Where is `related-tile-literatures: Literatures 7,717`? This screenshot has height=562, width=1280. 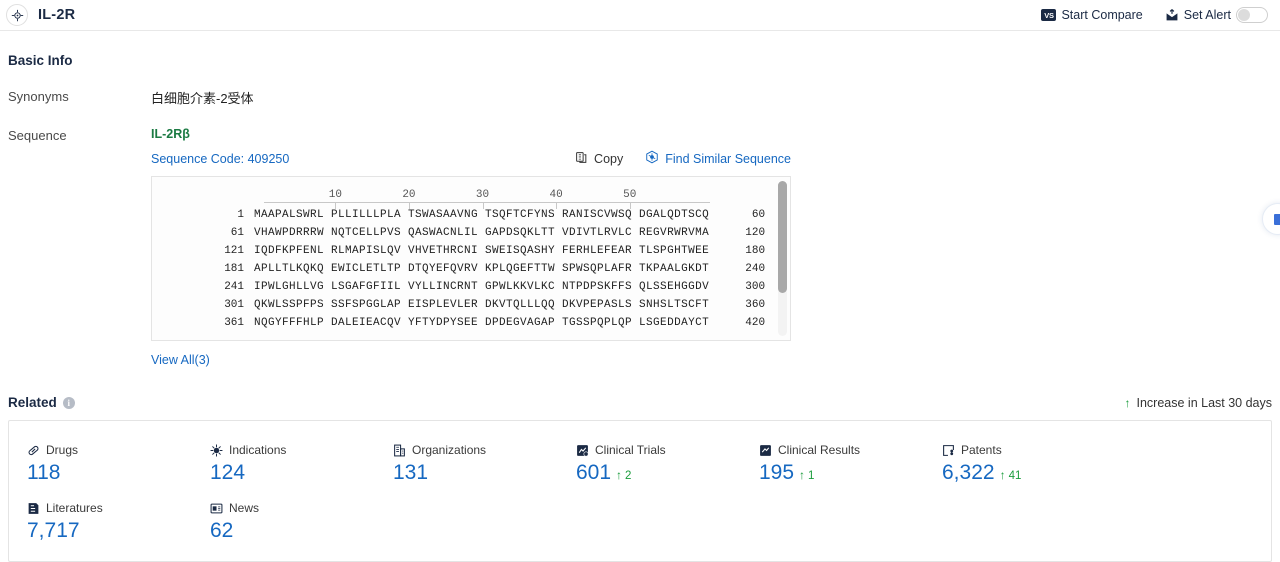 related-tile-literatures: Literatures 7,717 is located at coordinates (100, 522).